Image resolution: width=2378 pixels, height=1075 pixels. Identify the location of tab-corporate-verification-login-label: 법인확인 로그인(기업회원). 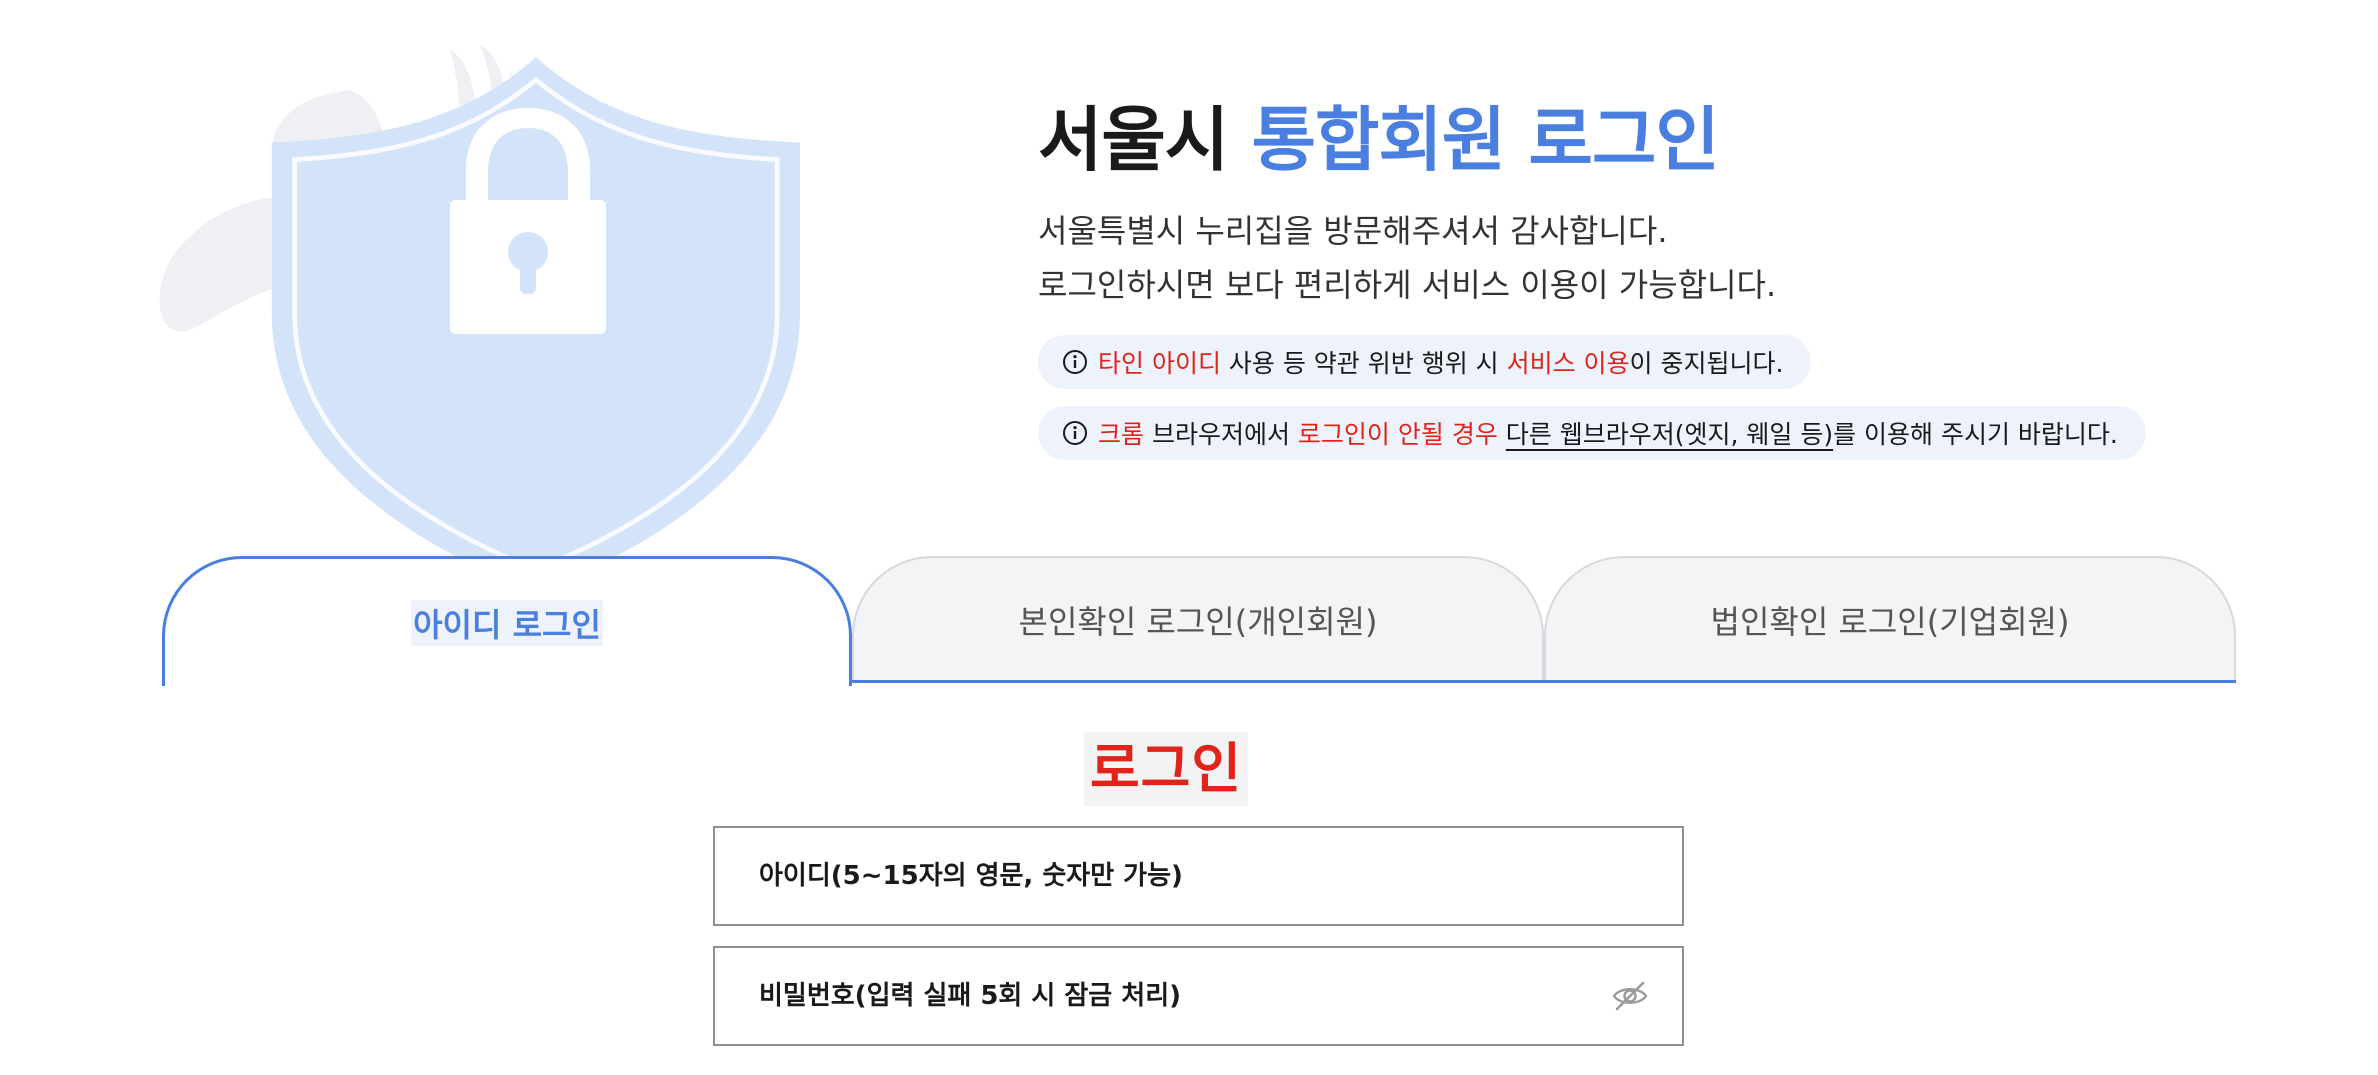
(1890, 622).